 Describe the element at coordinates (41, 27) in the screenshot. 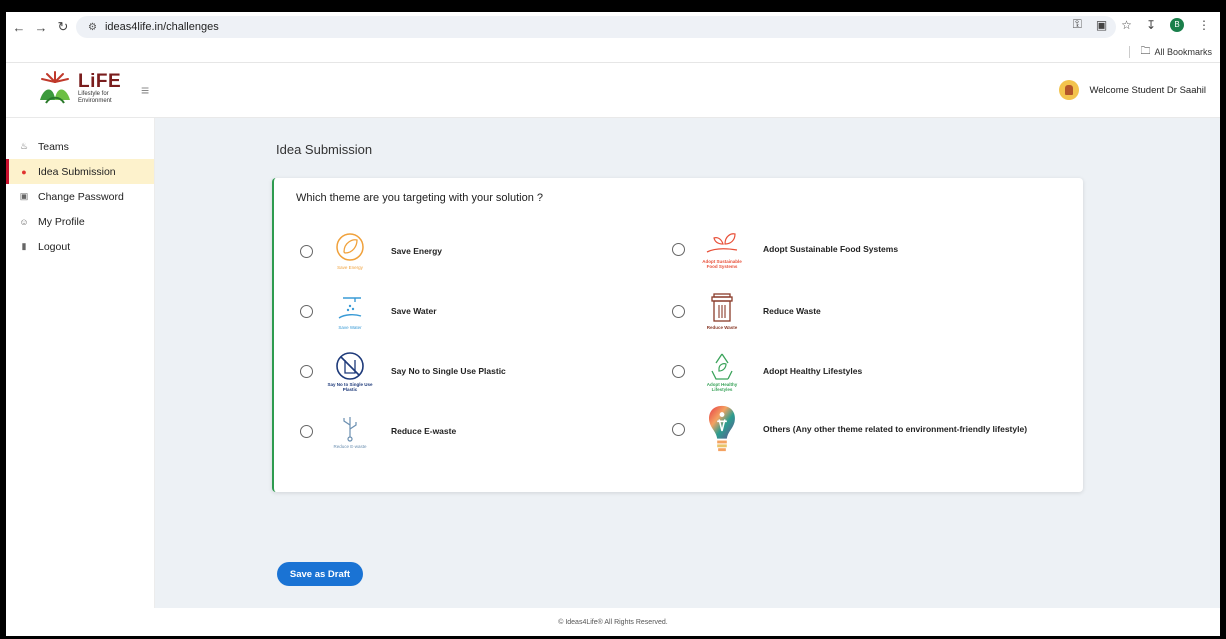

I see `forward-icon: →` at that location.